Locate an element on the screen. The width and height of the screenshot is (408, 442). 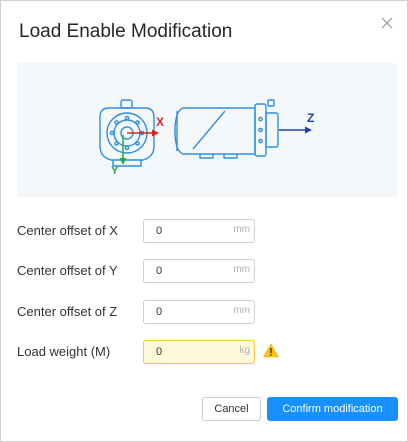
center-offset-x-row: Center offset of X mm is located at coordinates (207, 231).